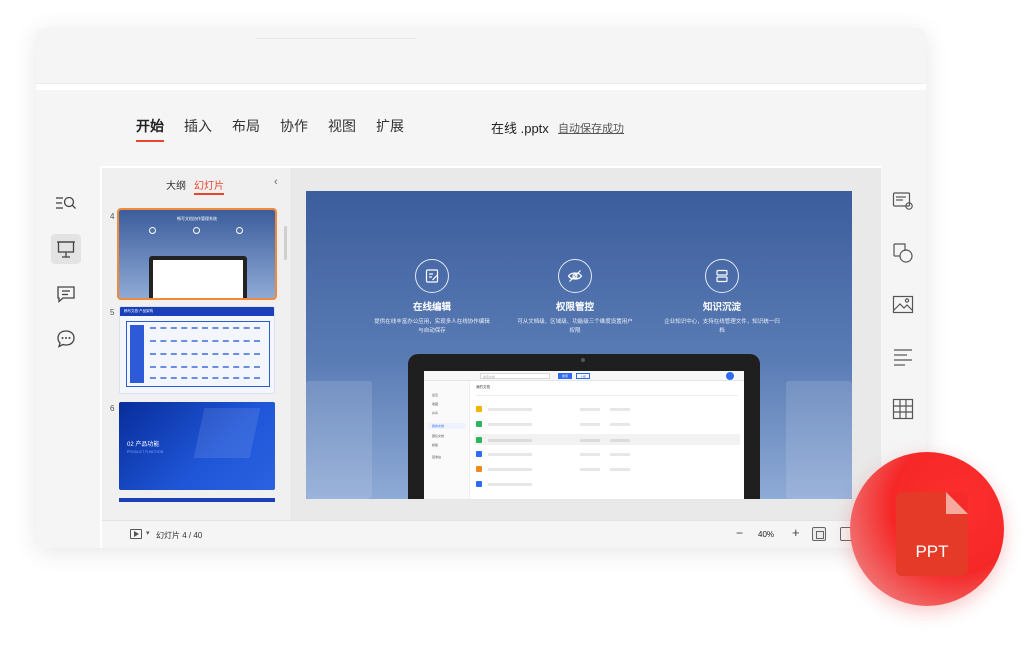  Describe the element at coordinates (591, 128) in the screenshot. I see `save-status: 自动保存成功` at that location.